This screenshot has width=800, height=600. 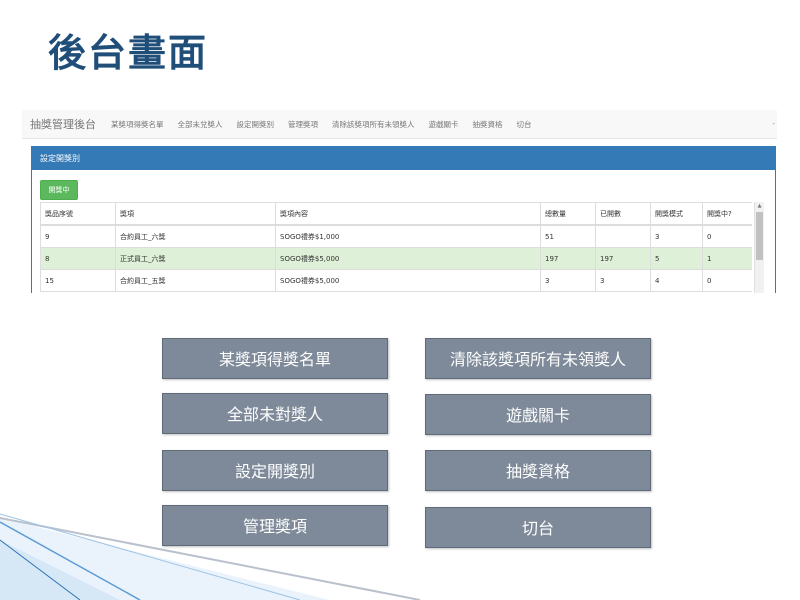 What do you see at coordinates (256, 124) in the screenshot?
I see `nav-item-set-draw: 設定開獎別` at bounding box center [256, 124].